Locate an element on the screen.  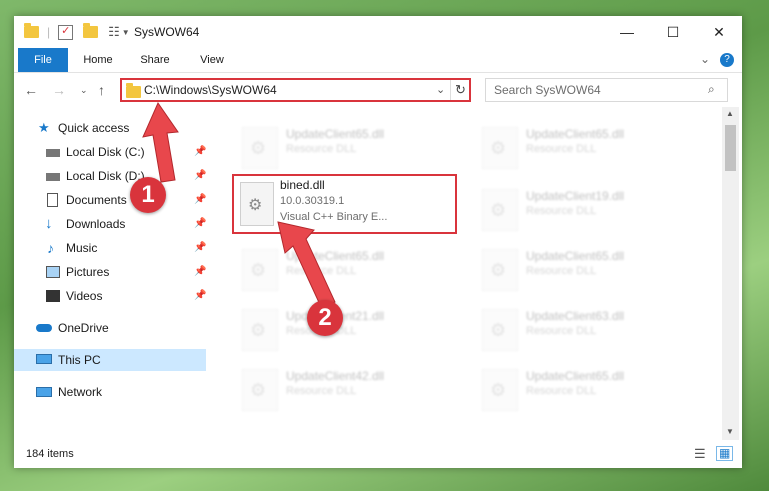
callout-arrows is located at coordinates (239, 205).